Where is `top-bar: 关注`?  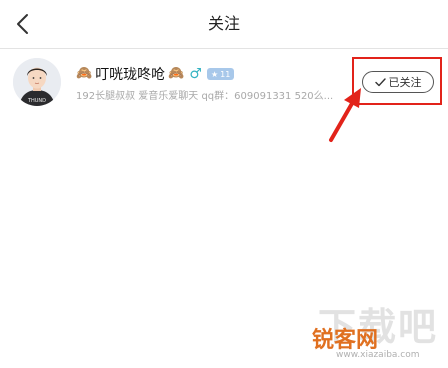
top-bar: 关注 is located at coordinates (224, 24).